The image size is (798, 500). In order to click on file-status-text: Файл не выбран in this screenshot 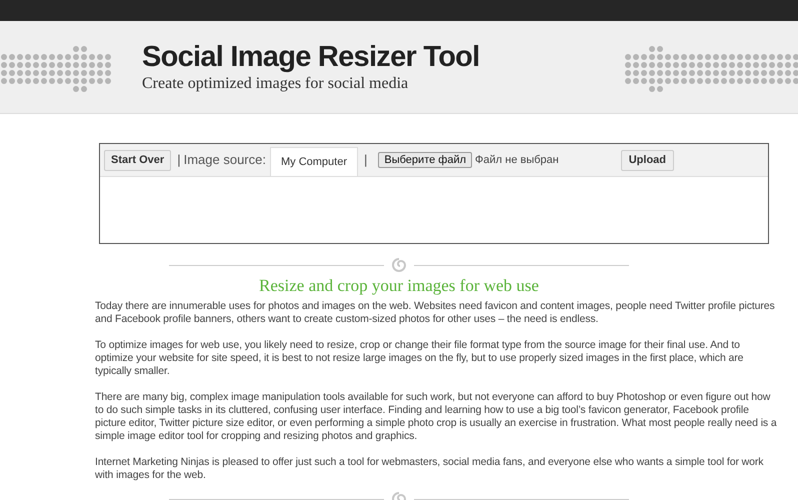, I will do `click(517, 160)`.